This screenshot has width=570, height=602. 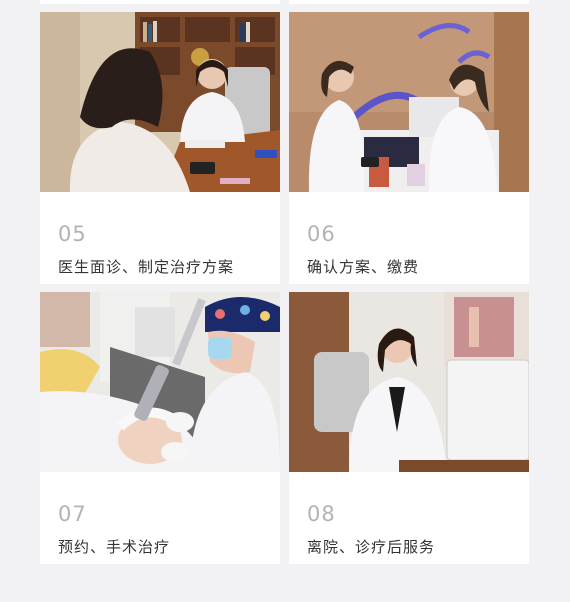 What do you see at coordinates (321, 514) in the screenshot?
I see `step-number: 08` at bounding box center [321, 514].